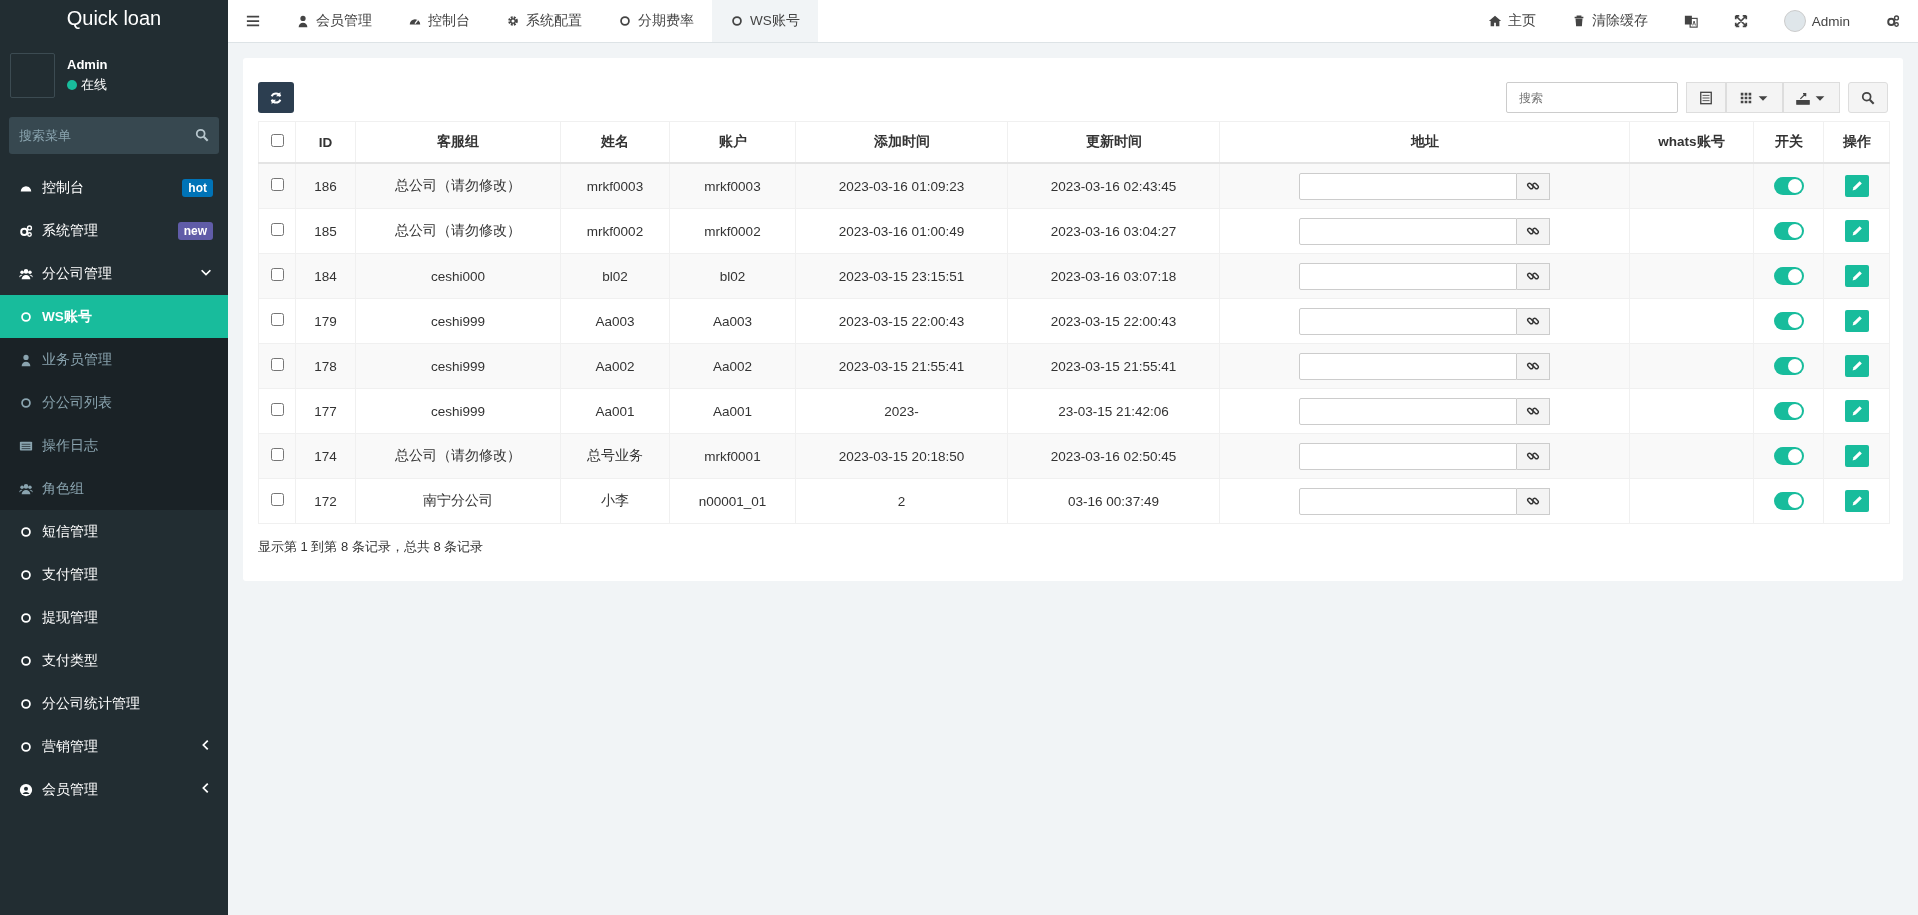 This screenshot has width=1918, height=915. I want to click on search-icon, so click(202, 135).